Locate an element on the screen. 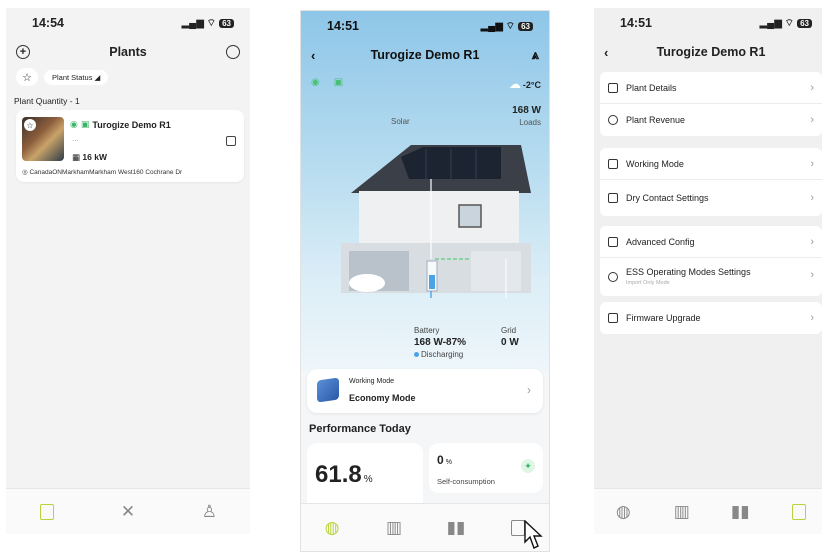  tab-plants is located at coordinates (47, 512).